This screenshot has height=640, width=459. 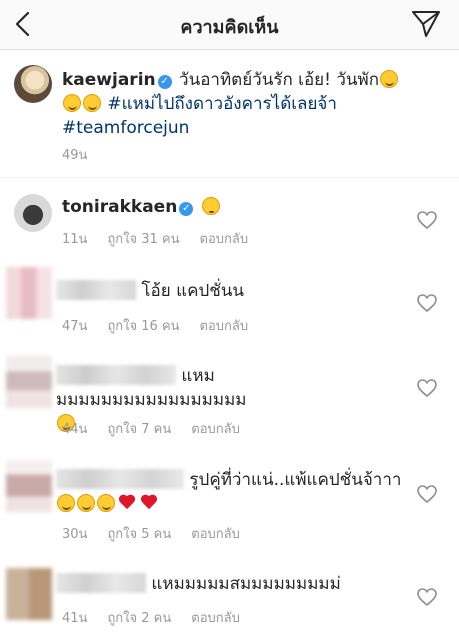 What do you see at coordinates (229, 27) in the screenshot?
I see `page-title: ความคิดเห็น` at bounding box center [229, 27].